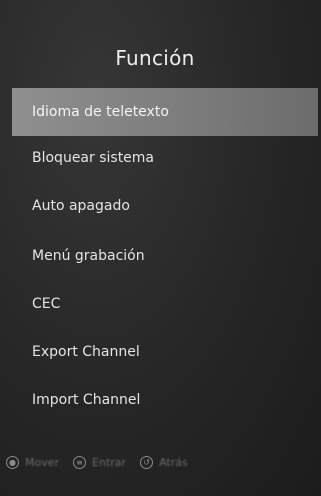  I want to click on menu-item-label: Menú grabación, so click(88, 256).